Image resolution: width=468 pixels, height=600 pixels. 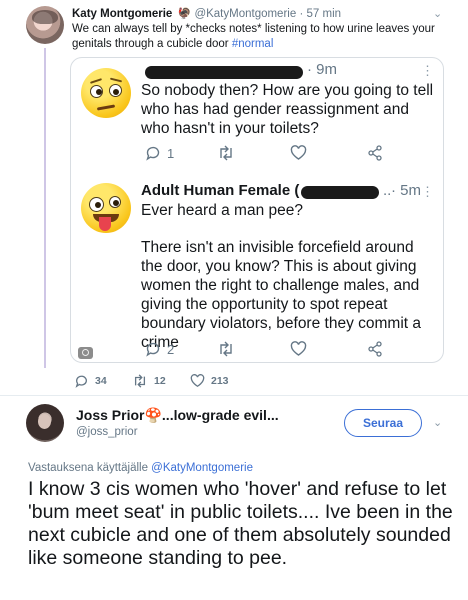 What do you see at coordinates (322, 69) in the screenshot?
I see `reply-time: · 9m` at bounding box center [322, 69].